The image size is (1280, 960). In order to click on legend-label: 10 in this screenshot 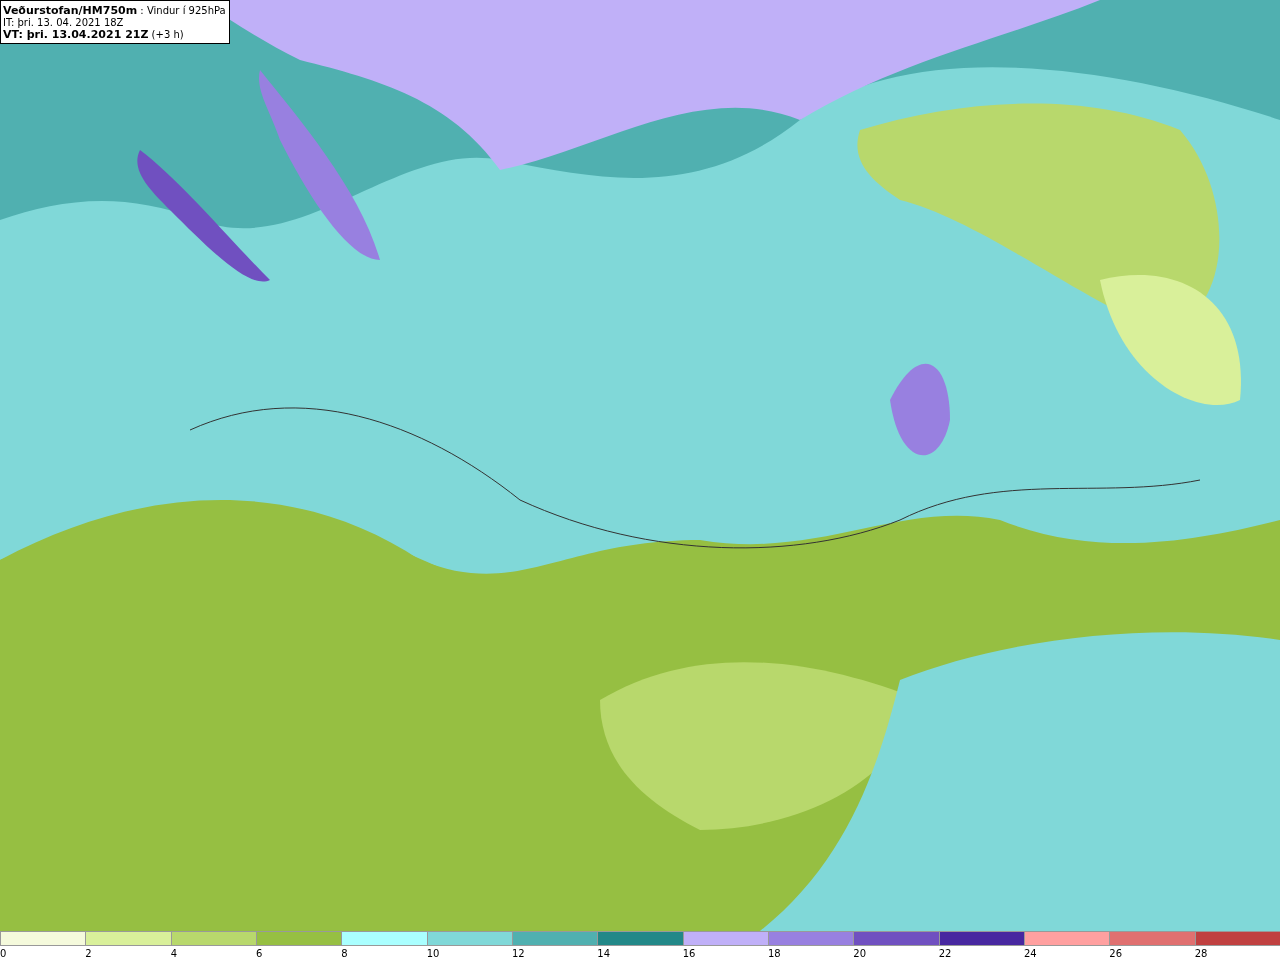, I will do `click(433, 954)`.